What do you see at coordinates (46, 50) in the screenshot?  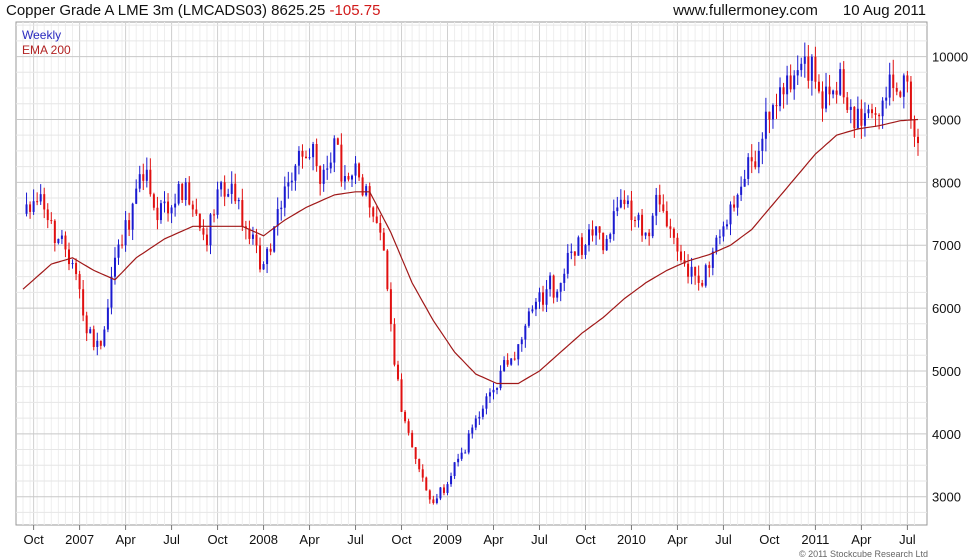 I see `legend-ema: EMA 200` at bounding box center [46, 50].